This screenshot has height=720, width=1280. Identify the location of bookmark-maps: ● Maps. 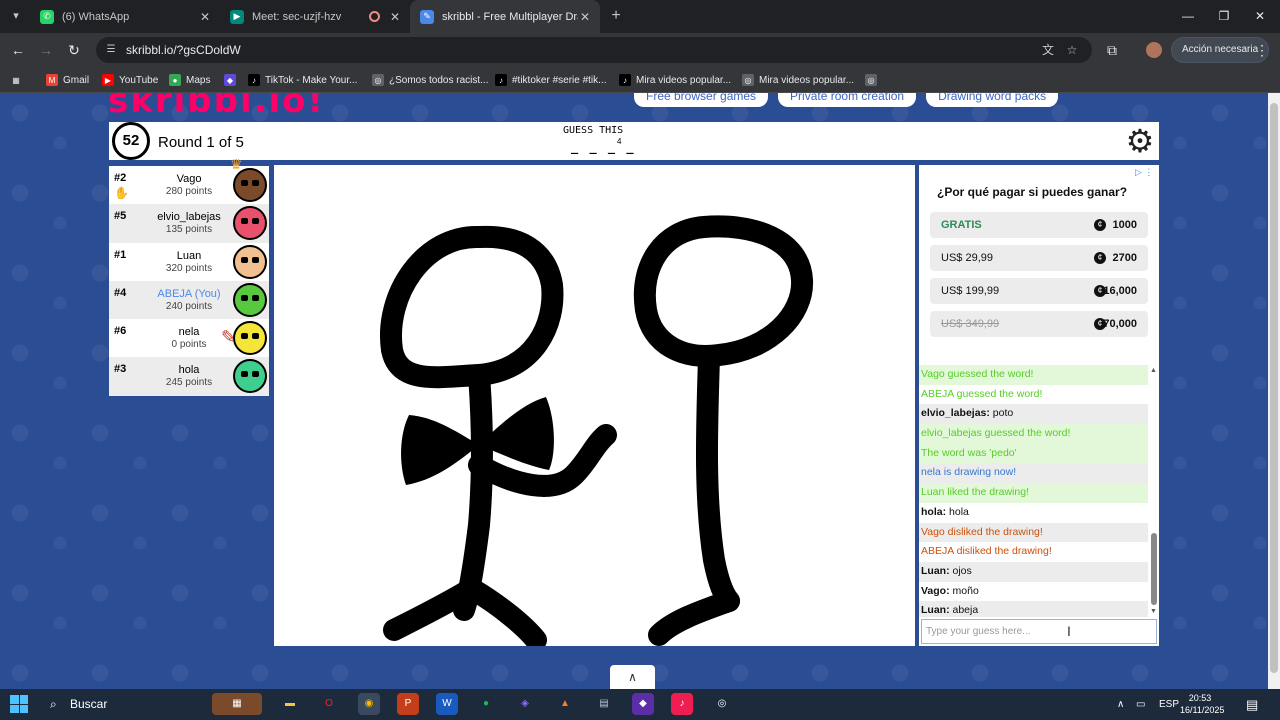
(189, 80).